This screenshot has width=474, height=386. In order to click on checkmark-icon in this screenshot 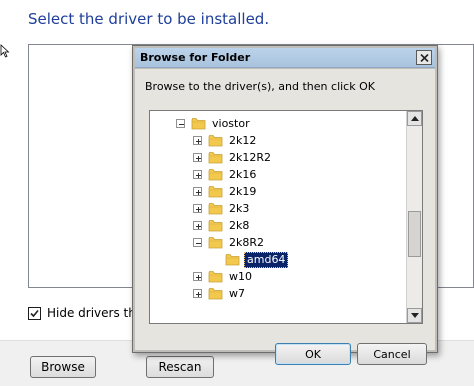, I will do `click(34, 313)`.